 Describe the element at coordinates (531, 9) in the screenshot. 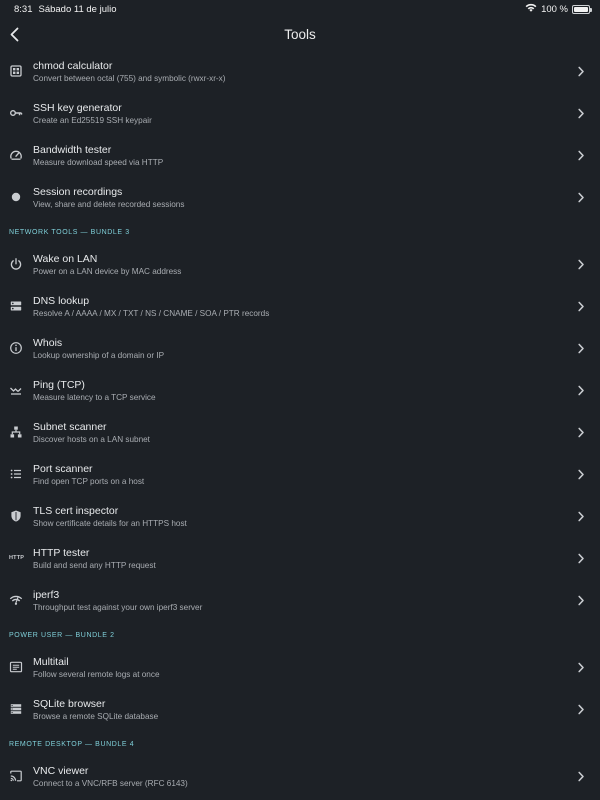

I see `wifi-status-icon` at that location.